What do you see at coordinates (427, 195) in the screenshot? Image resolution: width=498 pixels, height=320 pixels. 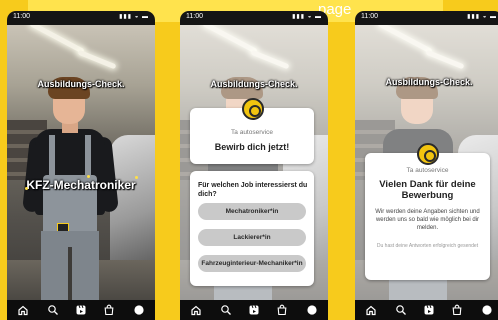 I see `thanks-title-line2: Bewerbung` at bounding box center [427, 195].